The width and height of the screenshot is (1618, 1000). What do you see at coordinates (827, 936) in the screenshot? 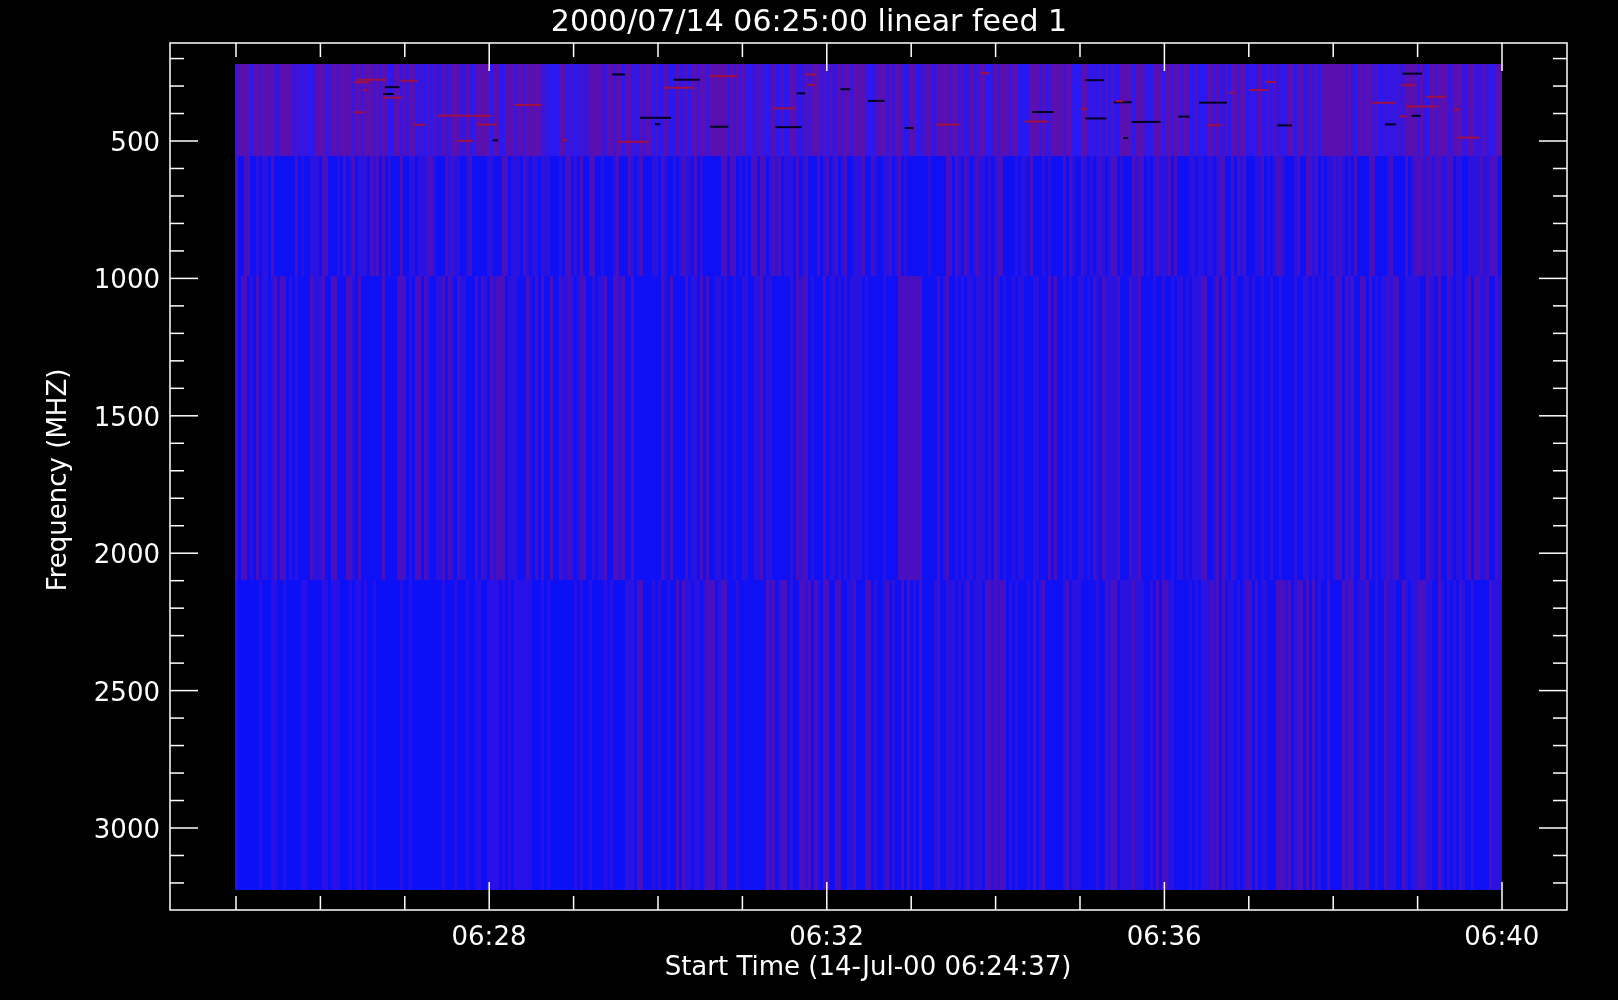
I see `x-tick-label: 06:32` at bounding box center [827, 936].